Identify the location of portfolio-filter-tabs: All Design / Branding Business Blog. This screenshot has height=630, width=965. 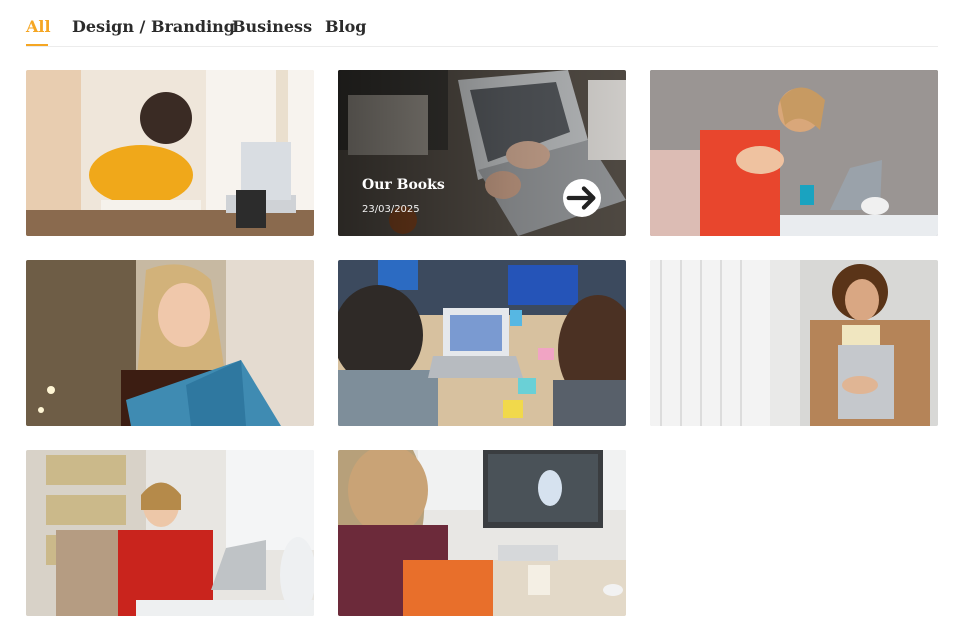
(482, 23).